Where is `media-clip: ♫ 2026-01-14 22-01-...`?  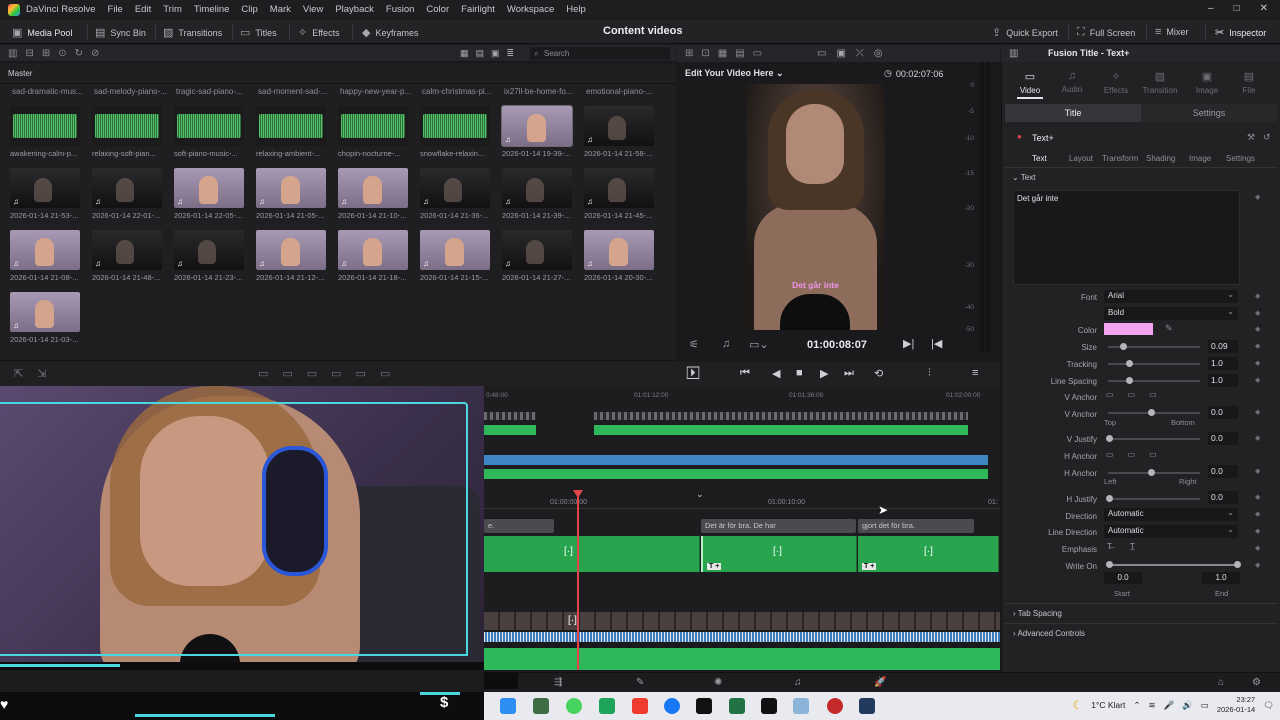 media-clip: ♫ 2026-01-14 22-01-... is located at coordinates (133, 194).